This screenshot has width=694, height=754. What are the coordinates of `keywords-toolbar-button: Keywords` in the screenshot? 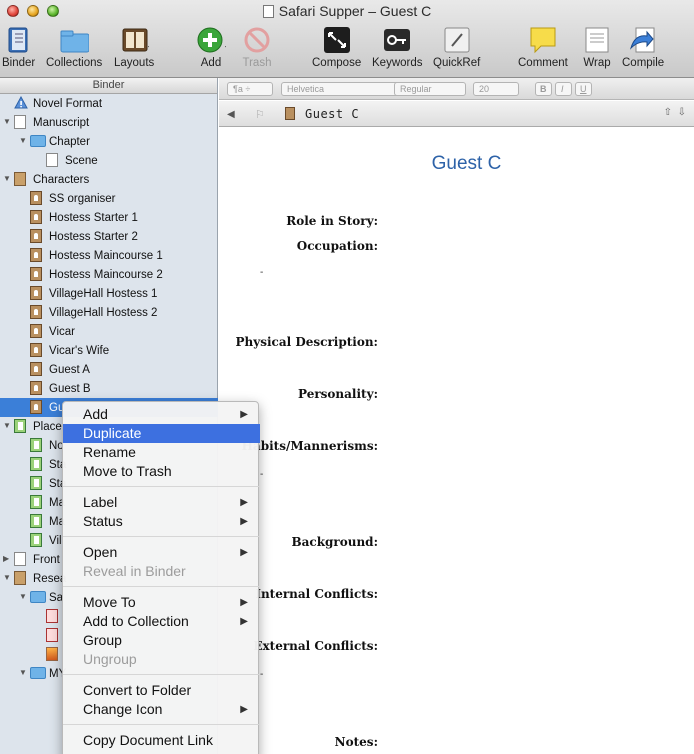 It's located at (397, 47).